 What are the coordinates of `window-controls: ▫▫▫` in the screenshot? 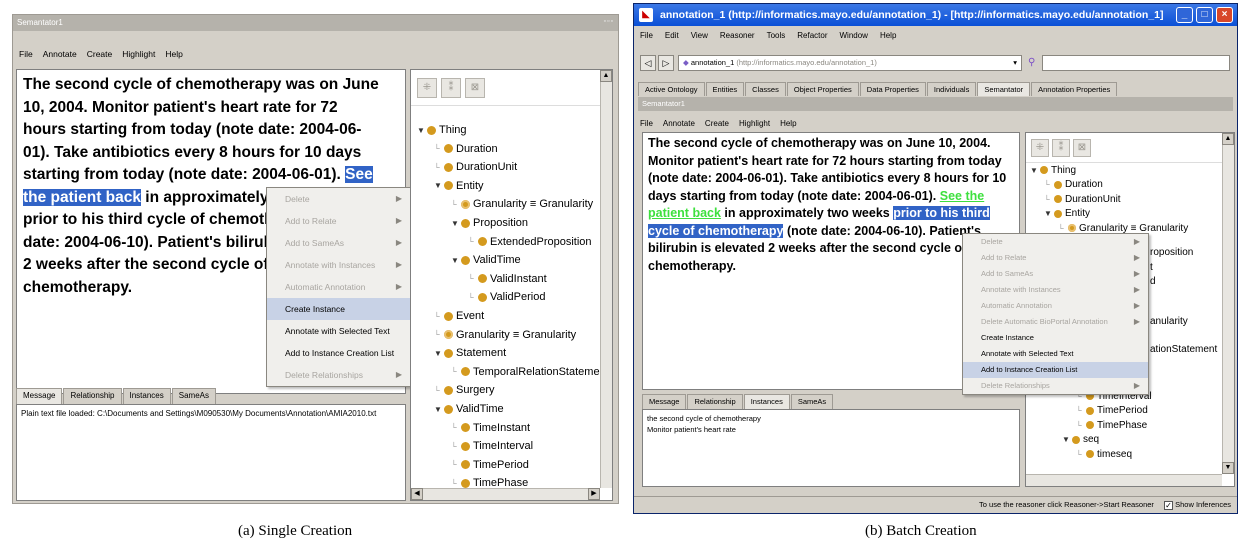 It's located at (609, 21).